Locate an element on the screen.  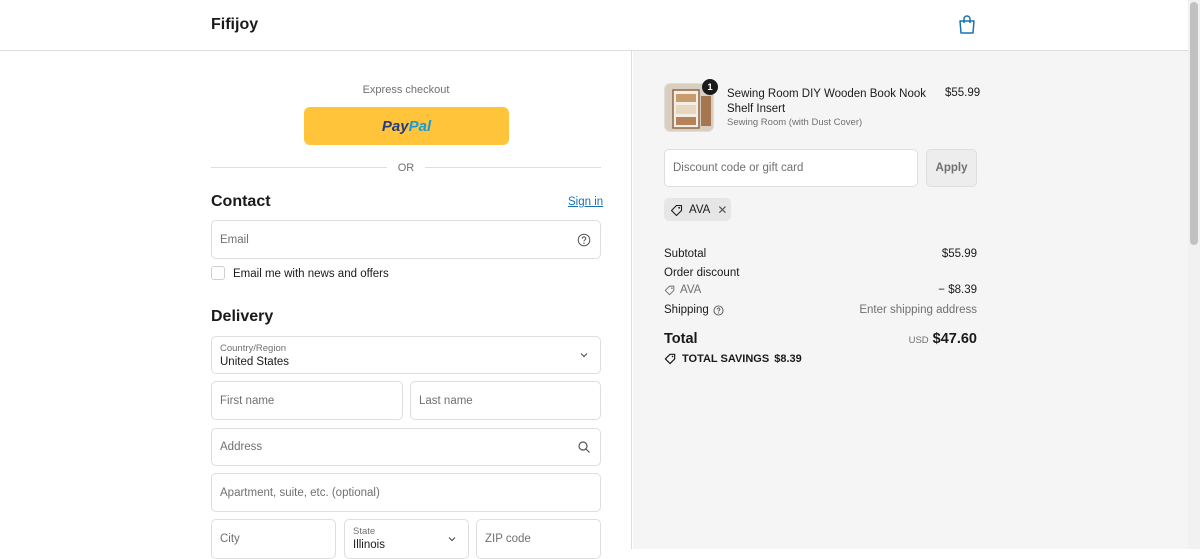
express-checkout-label: Express checkout is located at coordinates (406, 90).